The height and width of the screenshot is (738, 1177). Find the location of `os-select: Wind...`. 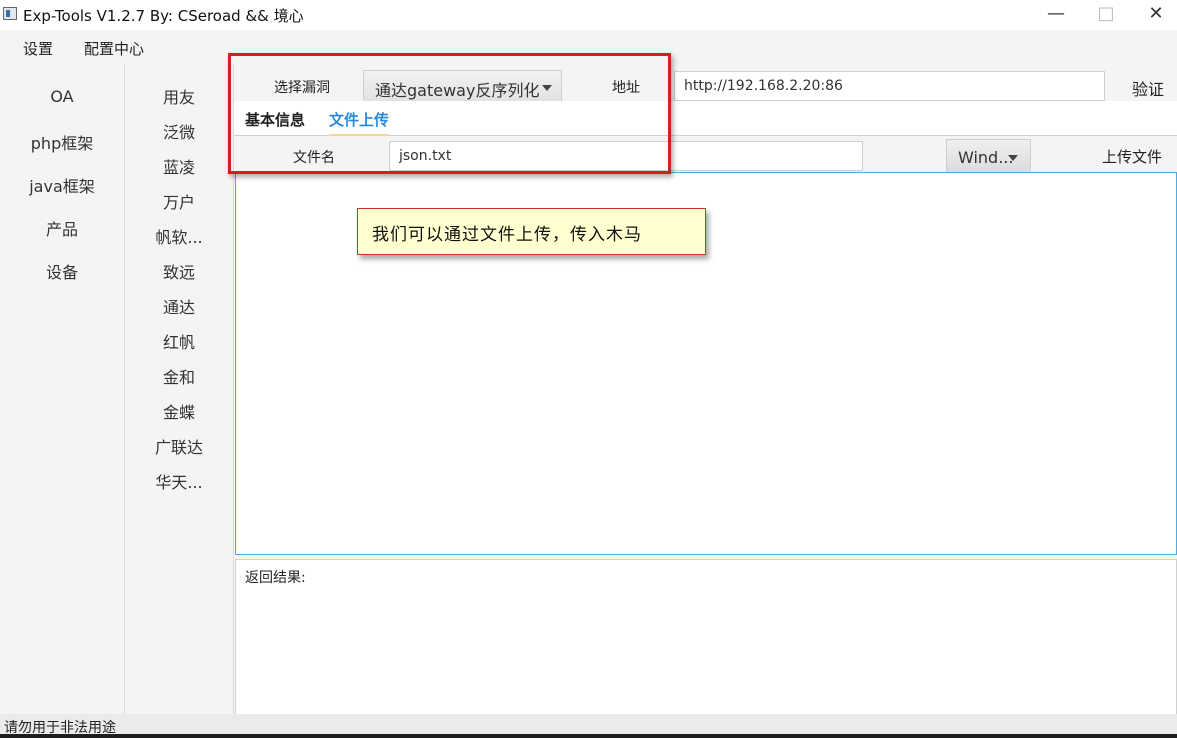

os-select: Wind... is located at coordinates (988, 156).